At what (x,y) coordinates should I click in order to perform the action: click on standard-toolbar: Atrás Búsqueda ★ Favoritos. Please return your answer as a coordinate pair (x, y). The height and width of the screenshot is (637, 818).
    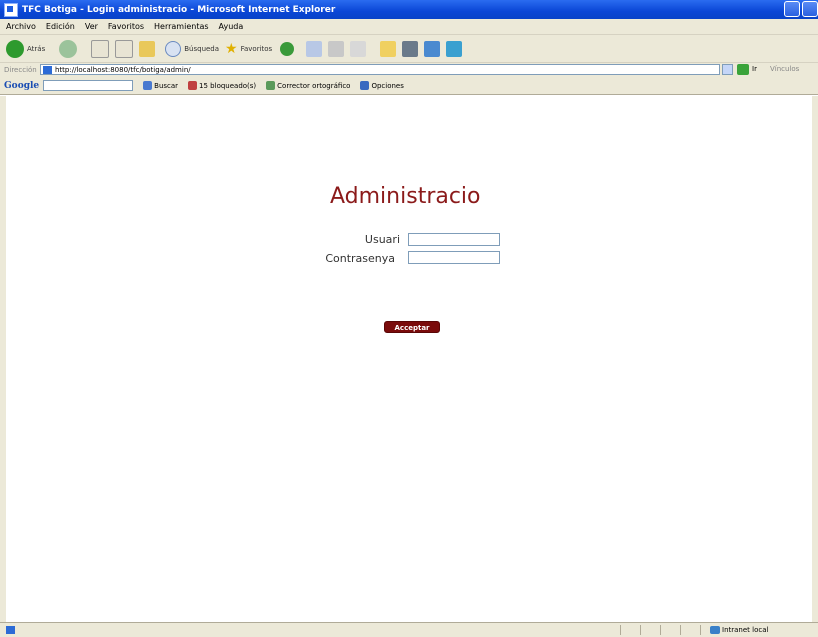
    Looking at the image, I should click on (409, 49).